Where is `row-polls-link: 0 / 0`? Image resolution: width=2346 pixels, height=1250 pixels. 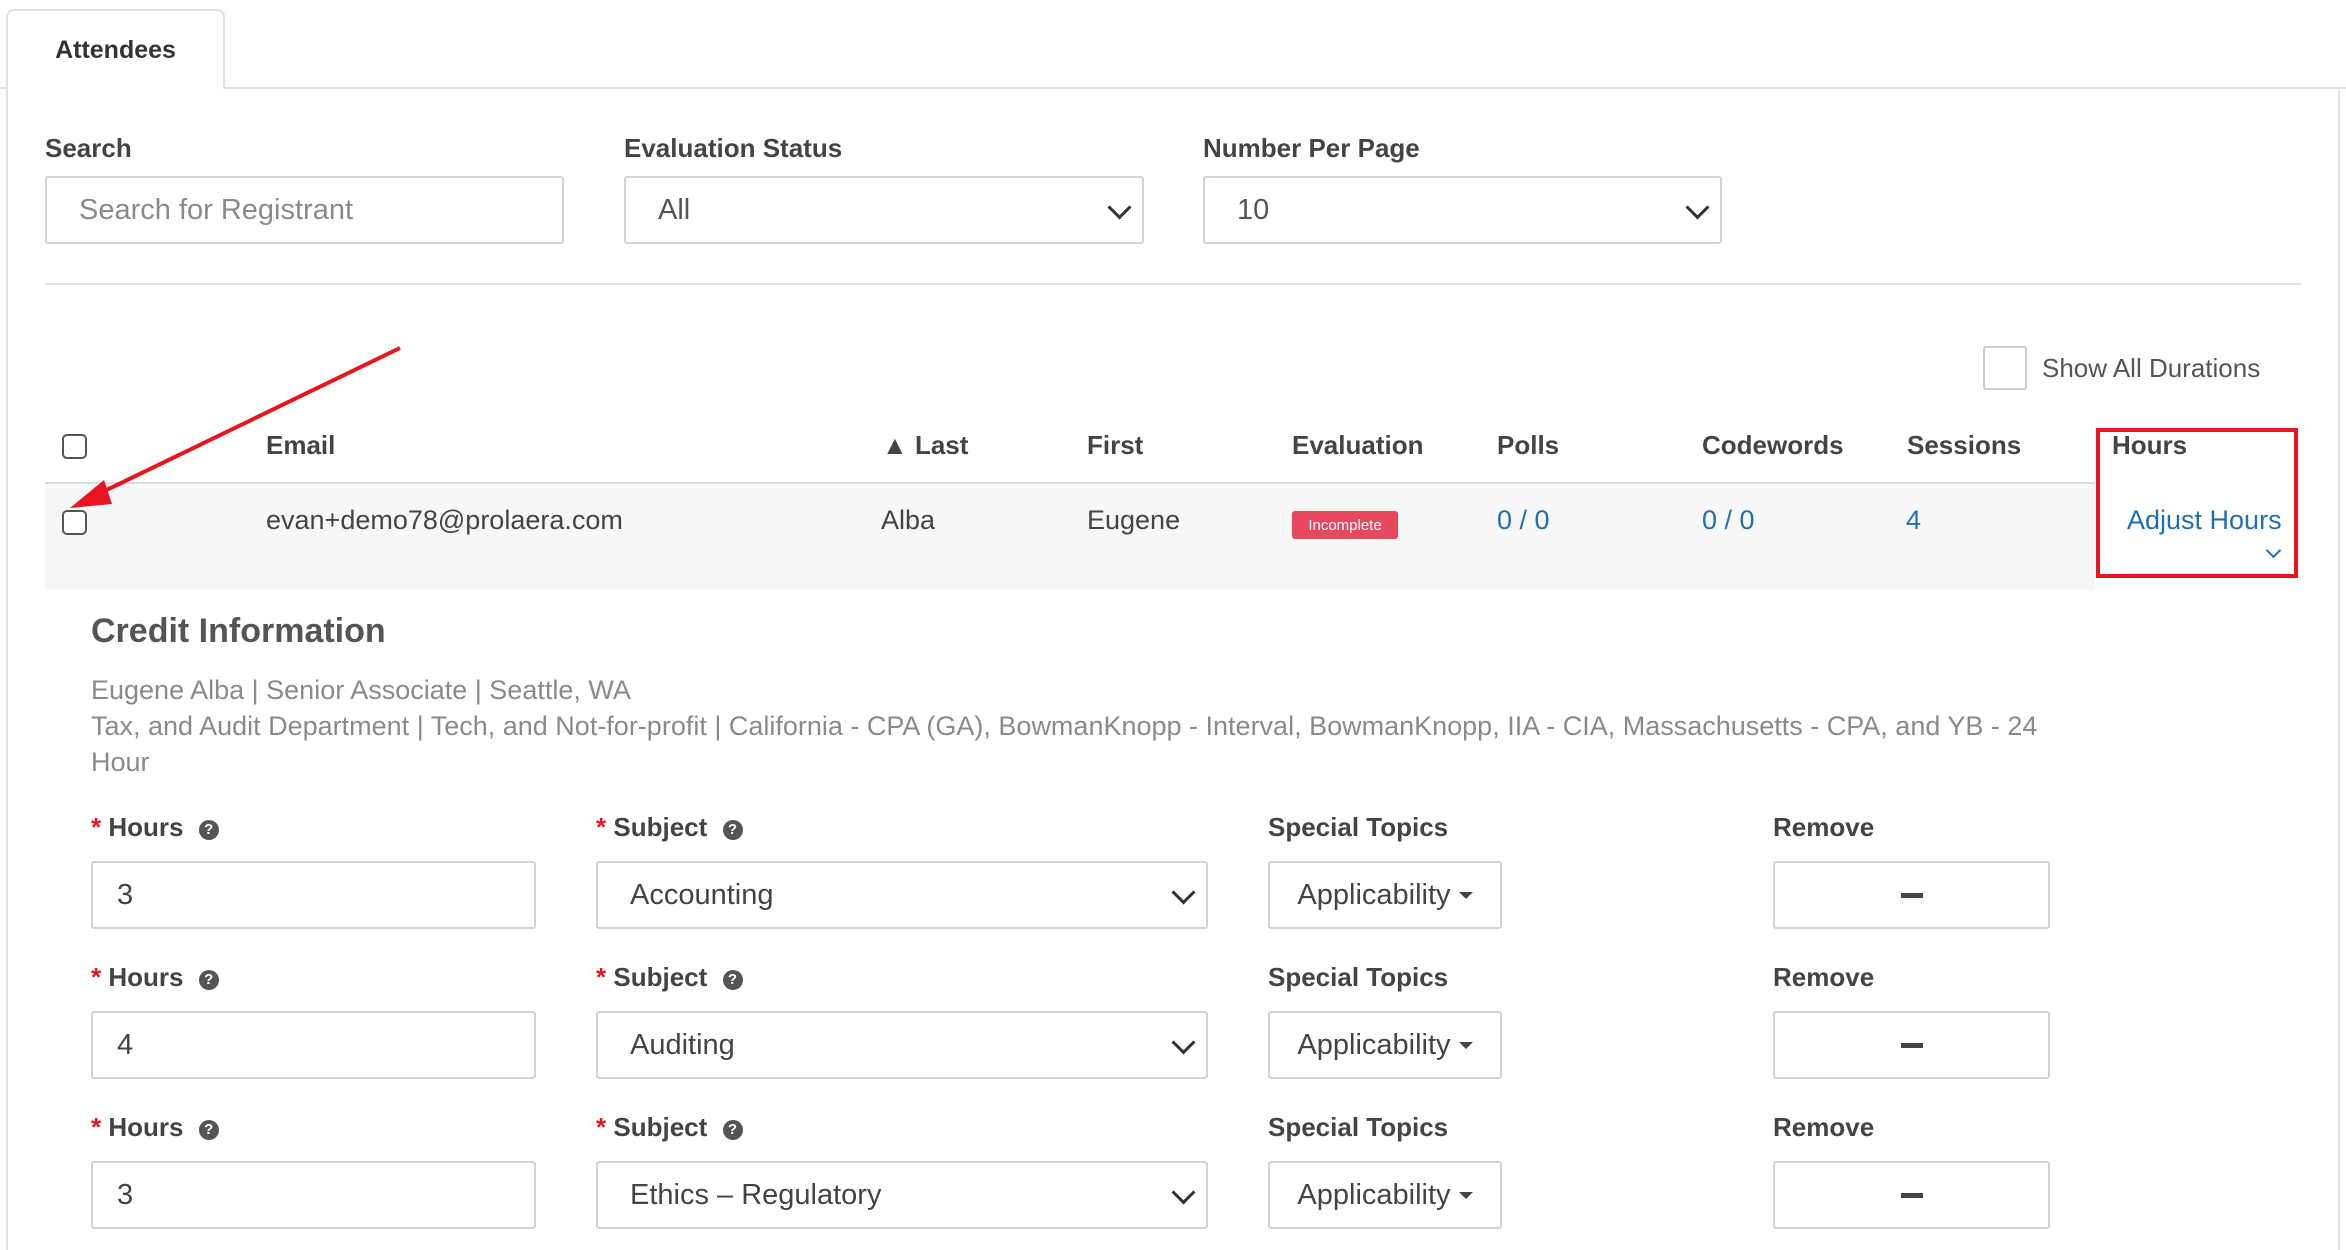 row-polls-link: 0 / 0 is located at coordinates (1523, 520).